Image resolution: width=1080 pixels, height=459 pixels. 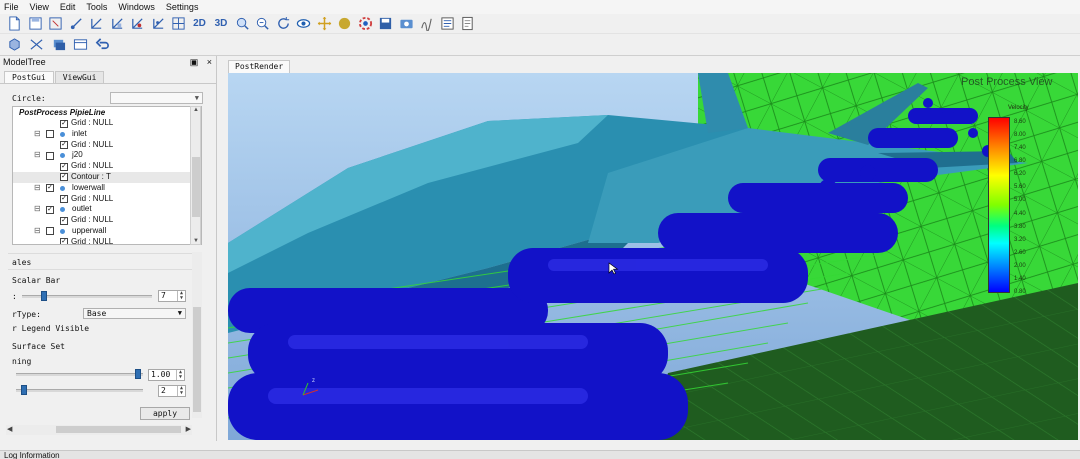 I want to click on rotate-icon, so click(x=283, y=23).